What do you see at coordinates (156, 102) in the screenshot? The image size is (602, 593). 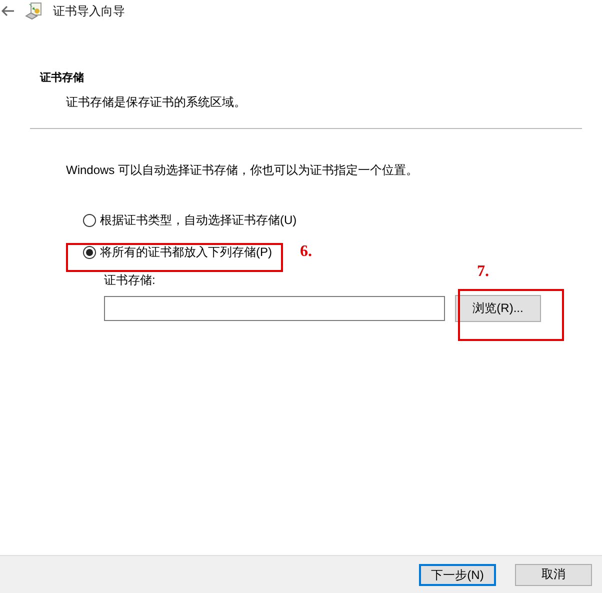 I see `page-description: 证书存储是保存证书的系统区域。` at bounding box center [156, 102].